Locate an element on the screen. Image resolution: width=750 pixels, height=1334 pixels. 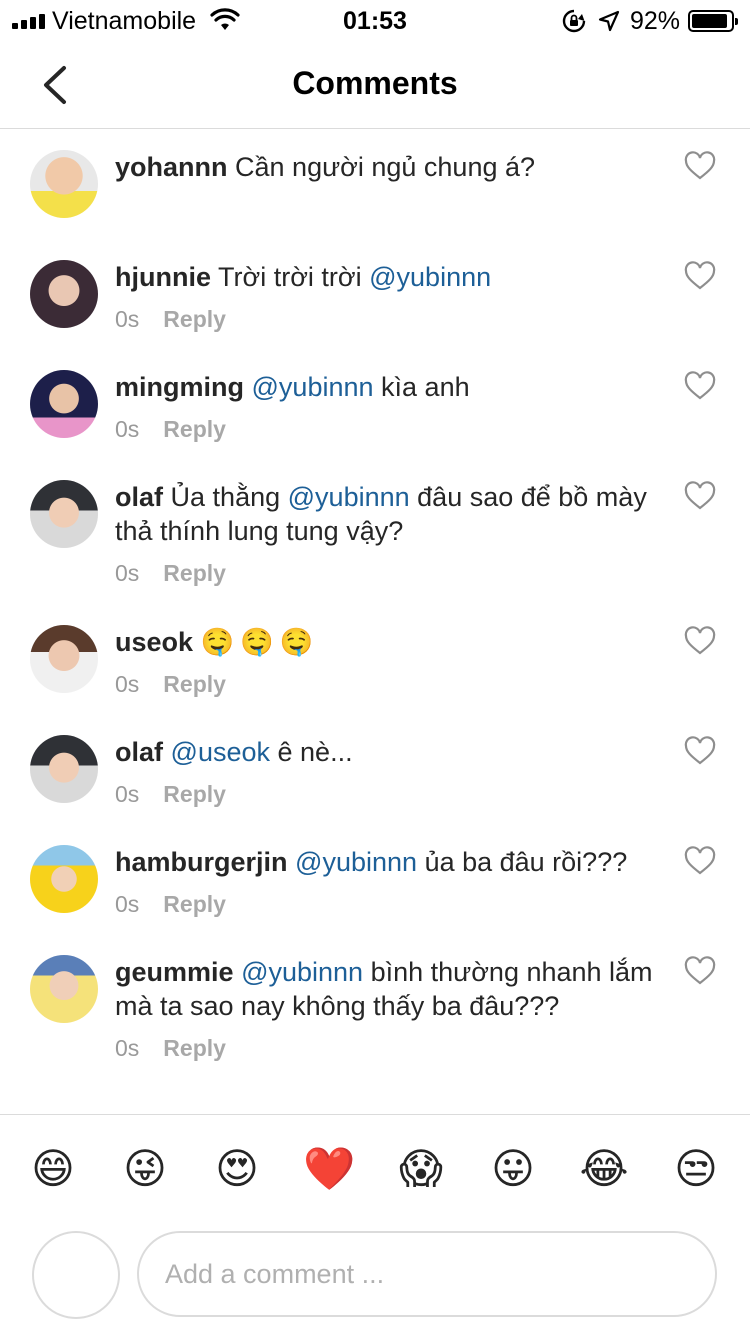
comment-username: geummie is located at coordinates (174, 972).